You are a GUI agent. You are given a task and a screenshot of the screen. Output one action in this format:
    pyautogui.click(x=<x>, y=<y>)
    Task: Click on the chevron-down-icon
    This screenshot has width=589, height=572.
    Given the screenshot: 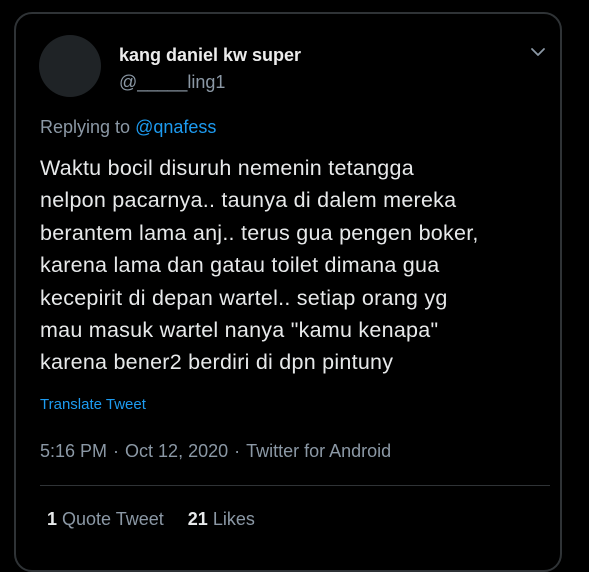 What is the action you would take?
    pyautogui.click(x=538, y=52)
    